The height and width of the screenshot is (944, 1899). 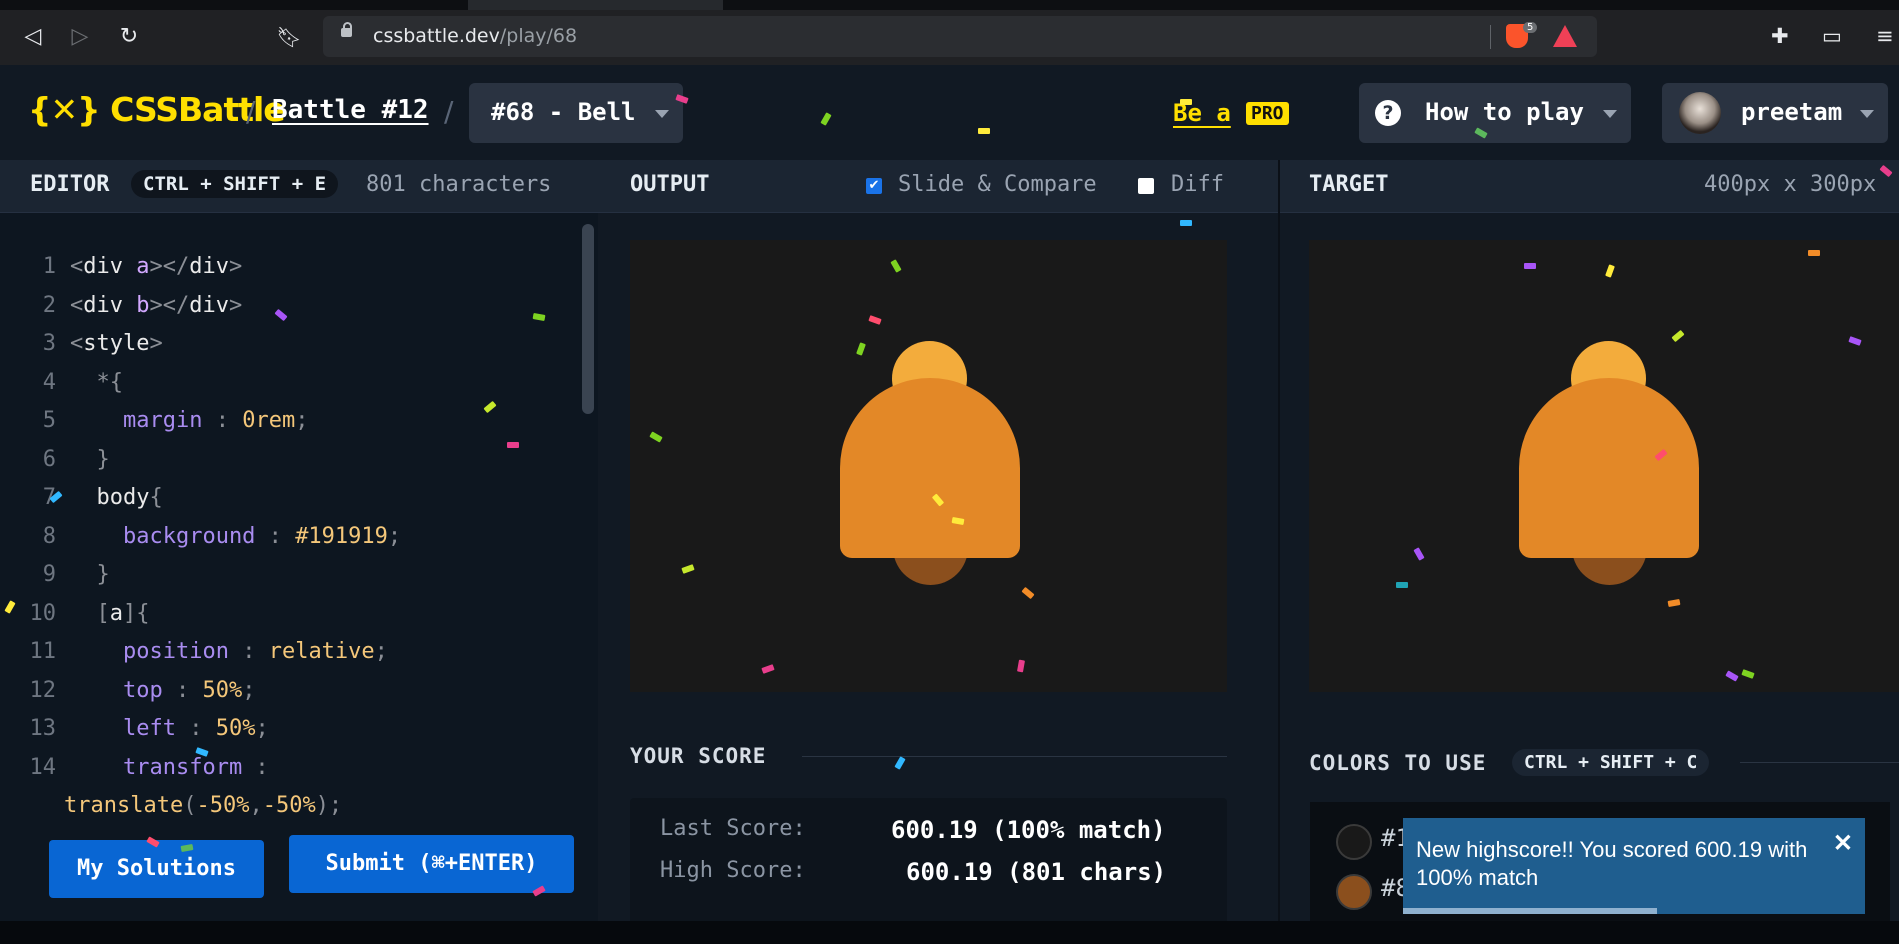 I want to click on reload-icon: ↻, so click(x=129, y=37).